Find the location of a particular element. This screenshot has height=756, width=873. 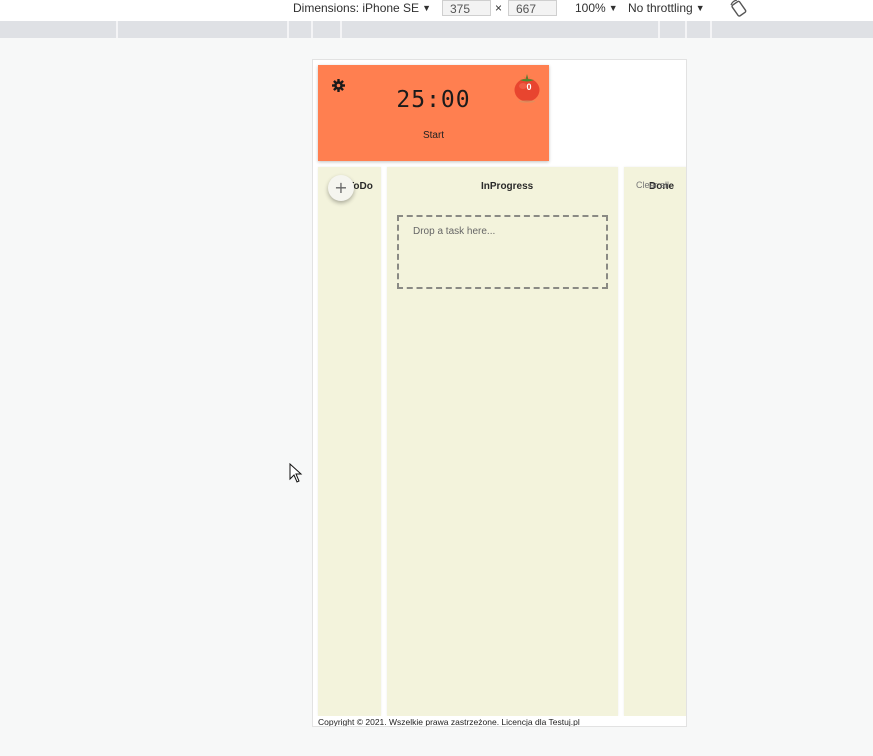

column-todo: ToDo + is located at coordinates (349, 441).